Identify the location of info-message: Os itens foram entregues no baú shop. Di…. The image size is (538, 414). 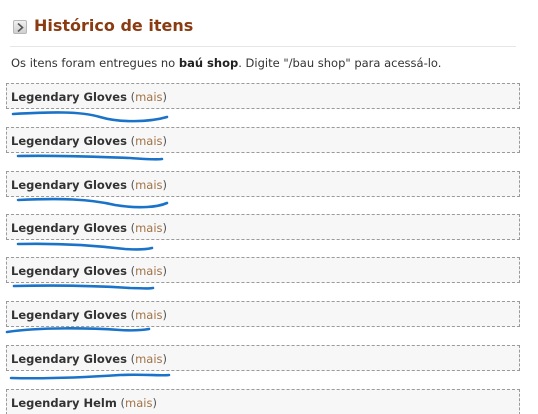
(226, 63).